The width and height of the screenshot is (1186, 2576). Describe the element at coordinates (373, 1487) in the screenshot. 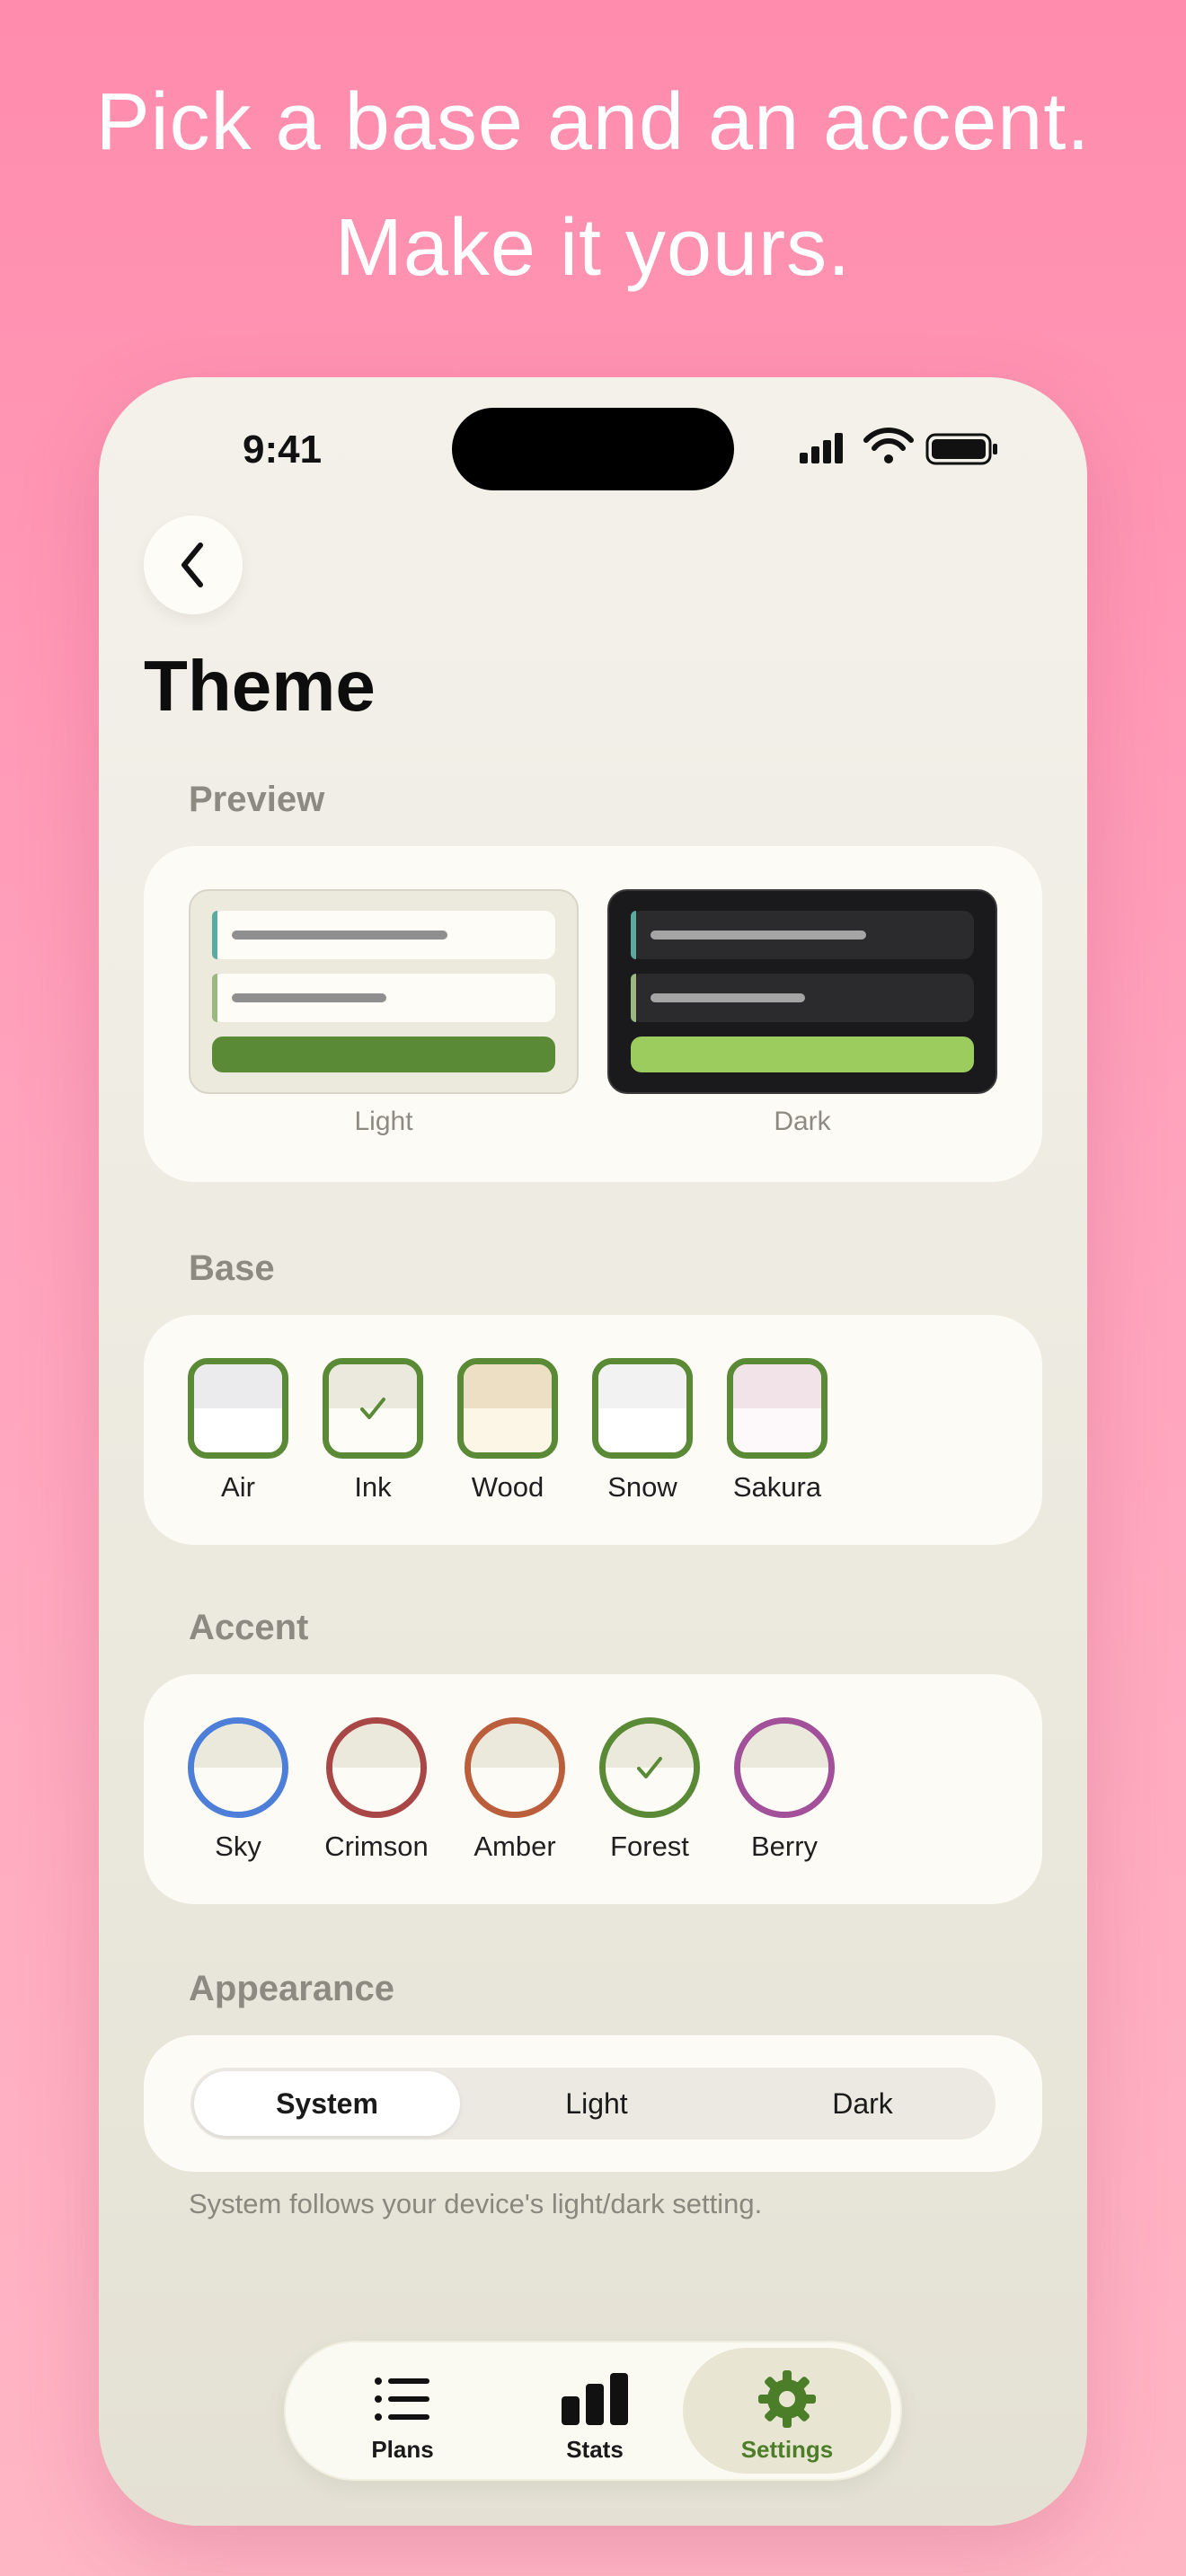

I see `base-option-label: Ink` at that location.